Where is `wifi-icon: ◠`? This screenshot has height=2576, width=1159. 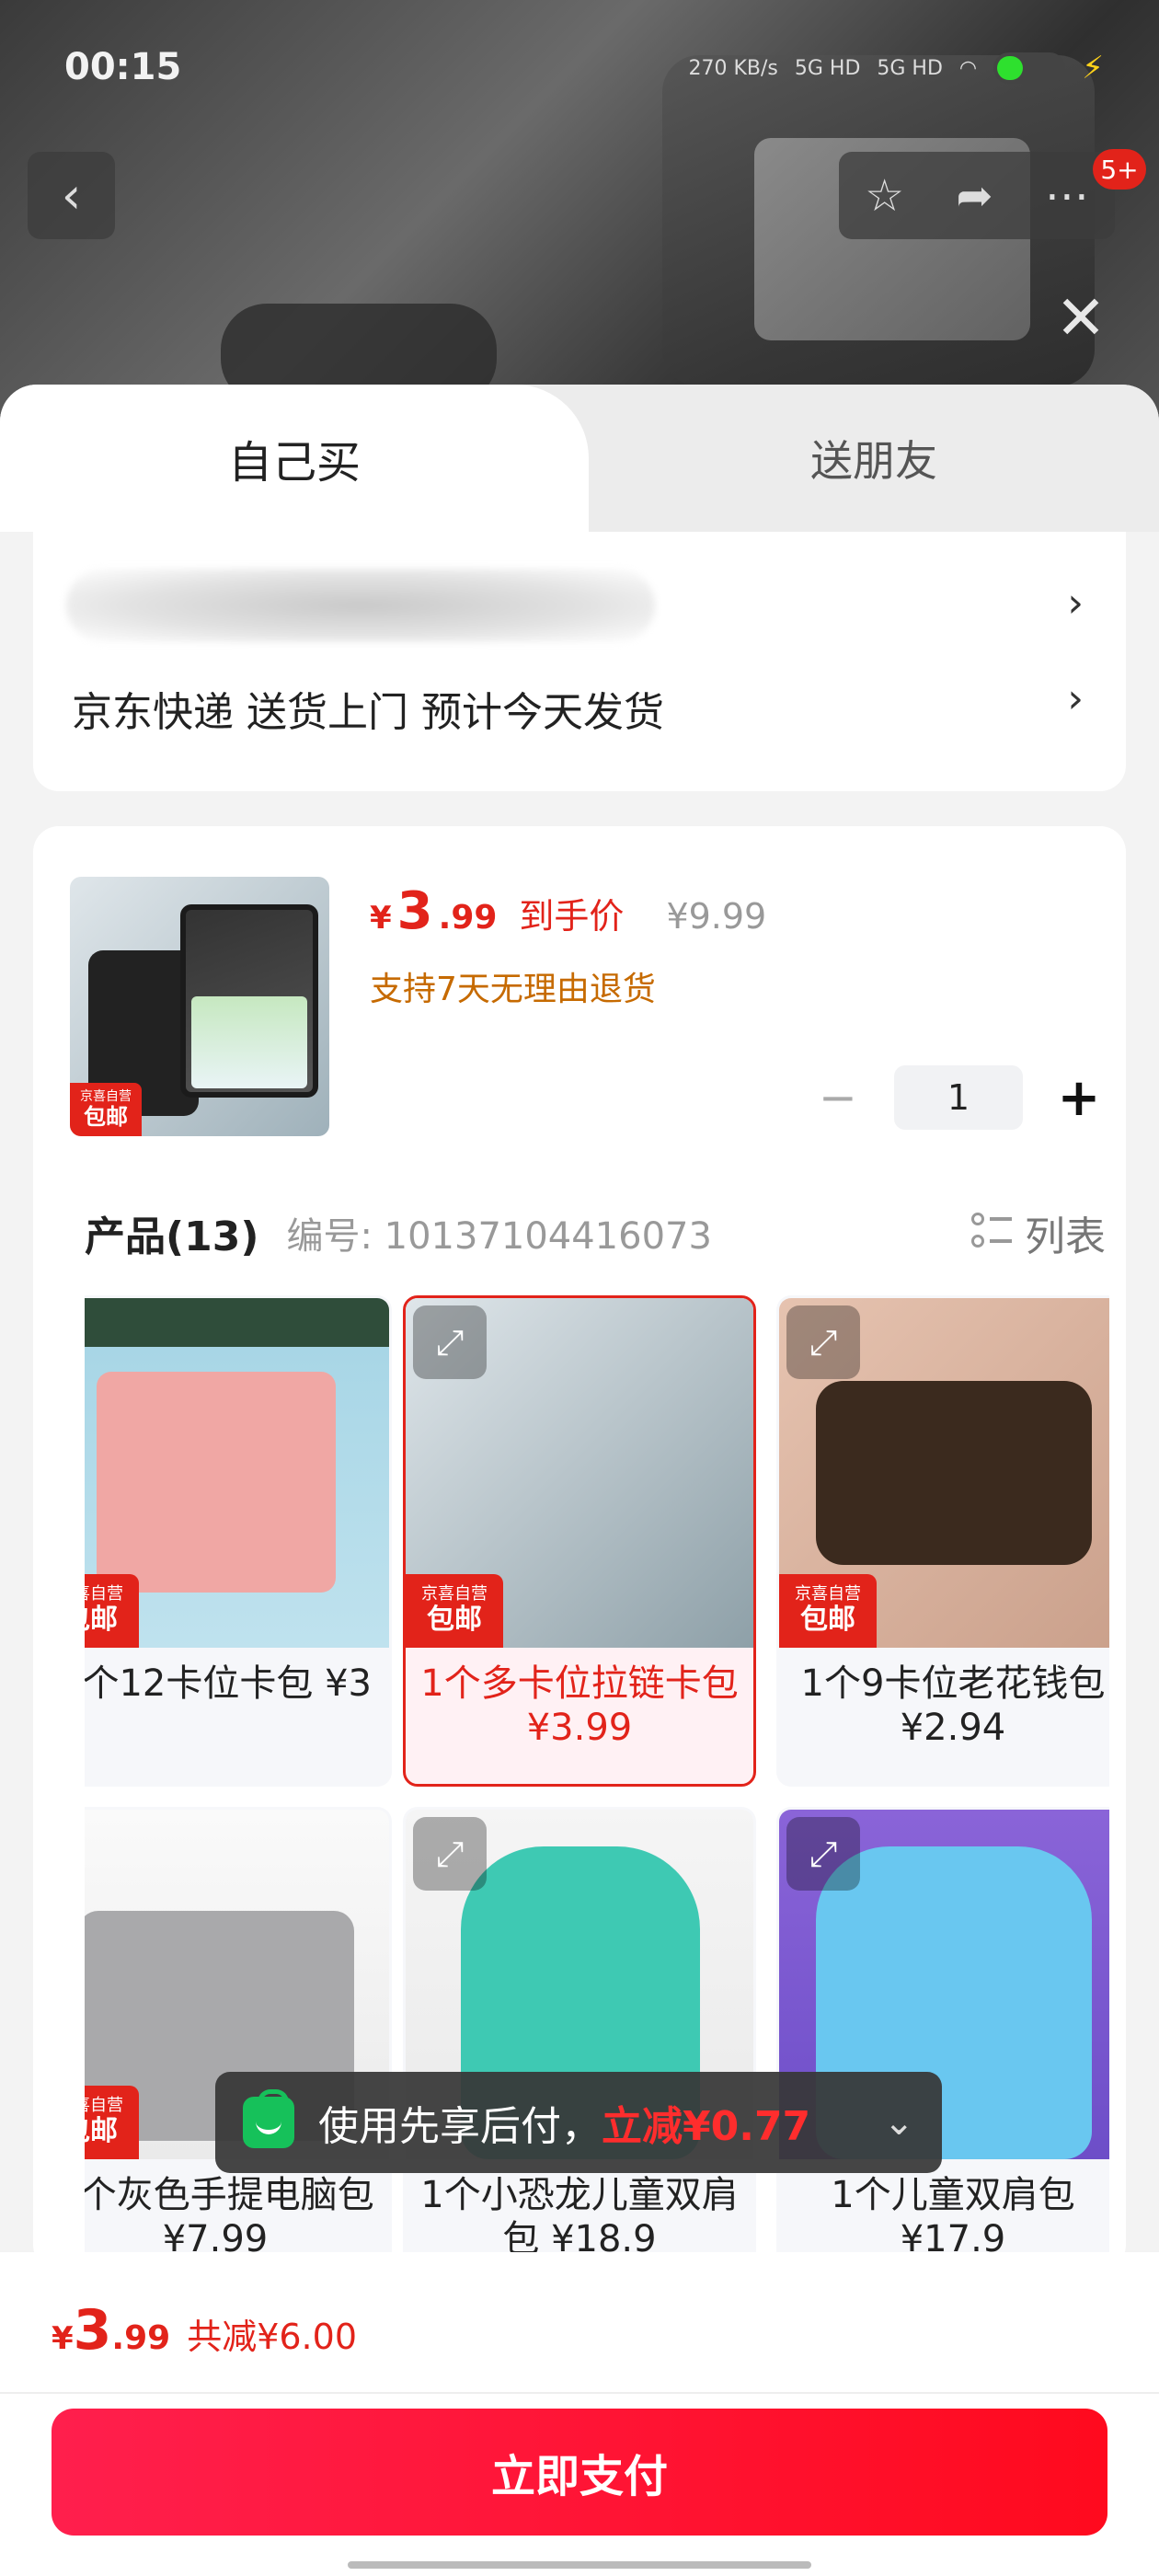 wifi-icon: ◠ is located at coordinates (968, 68).